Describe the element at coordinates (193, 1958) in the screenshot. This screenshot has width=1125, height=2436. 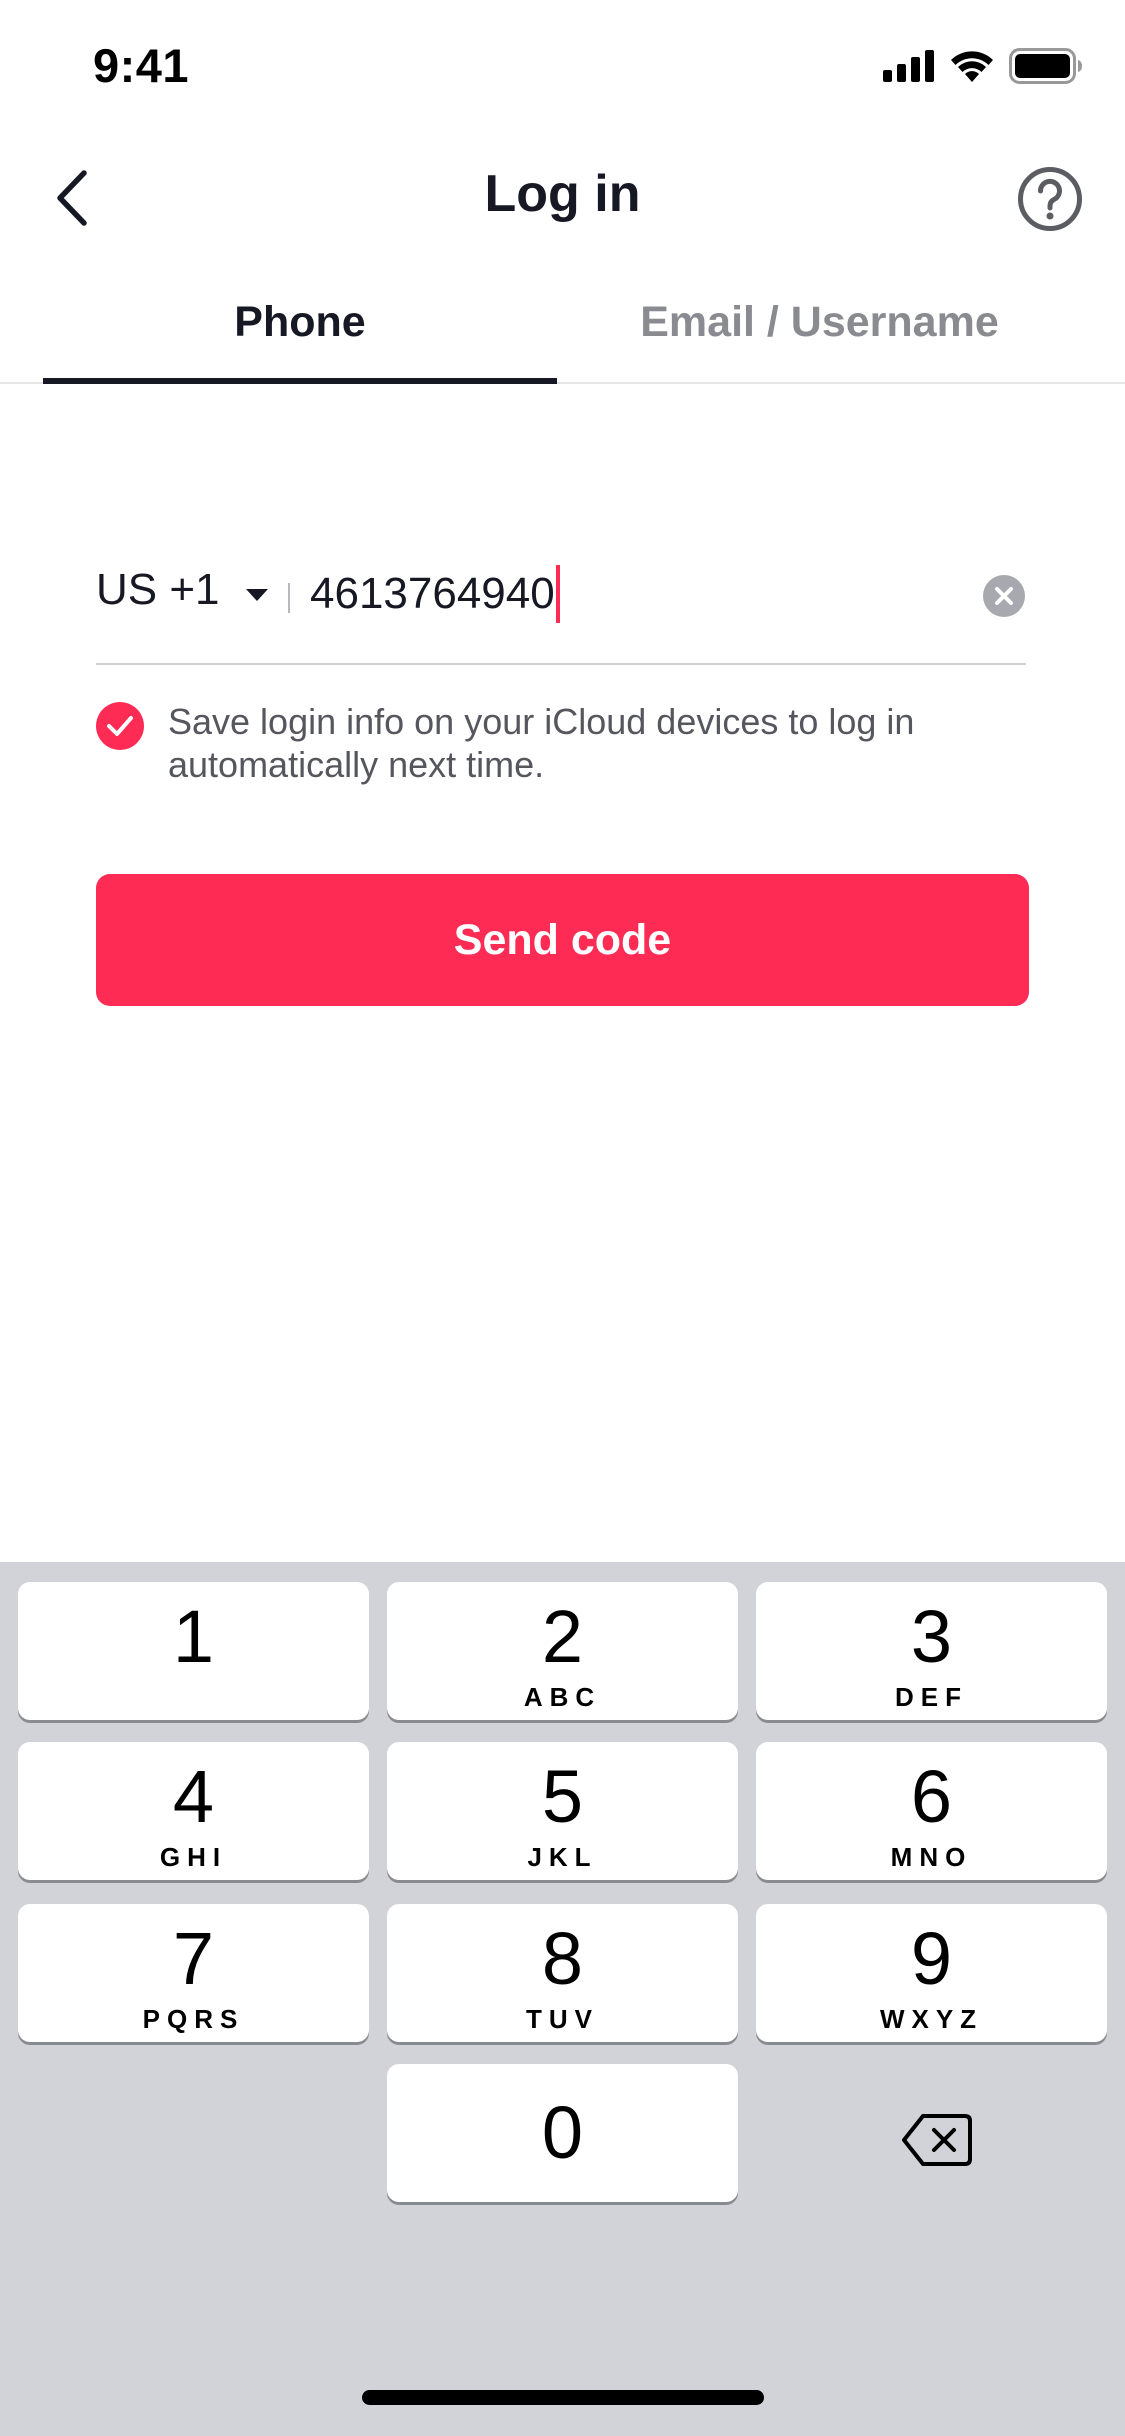
I see `key-number: 7` at that location.